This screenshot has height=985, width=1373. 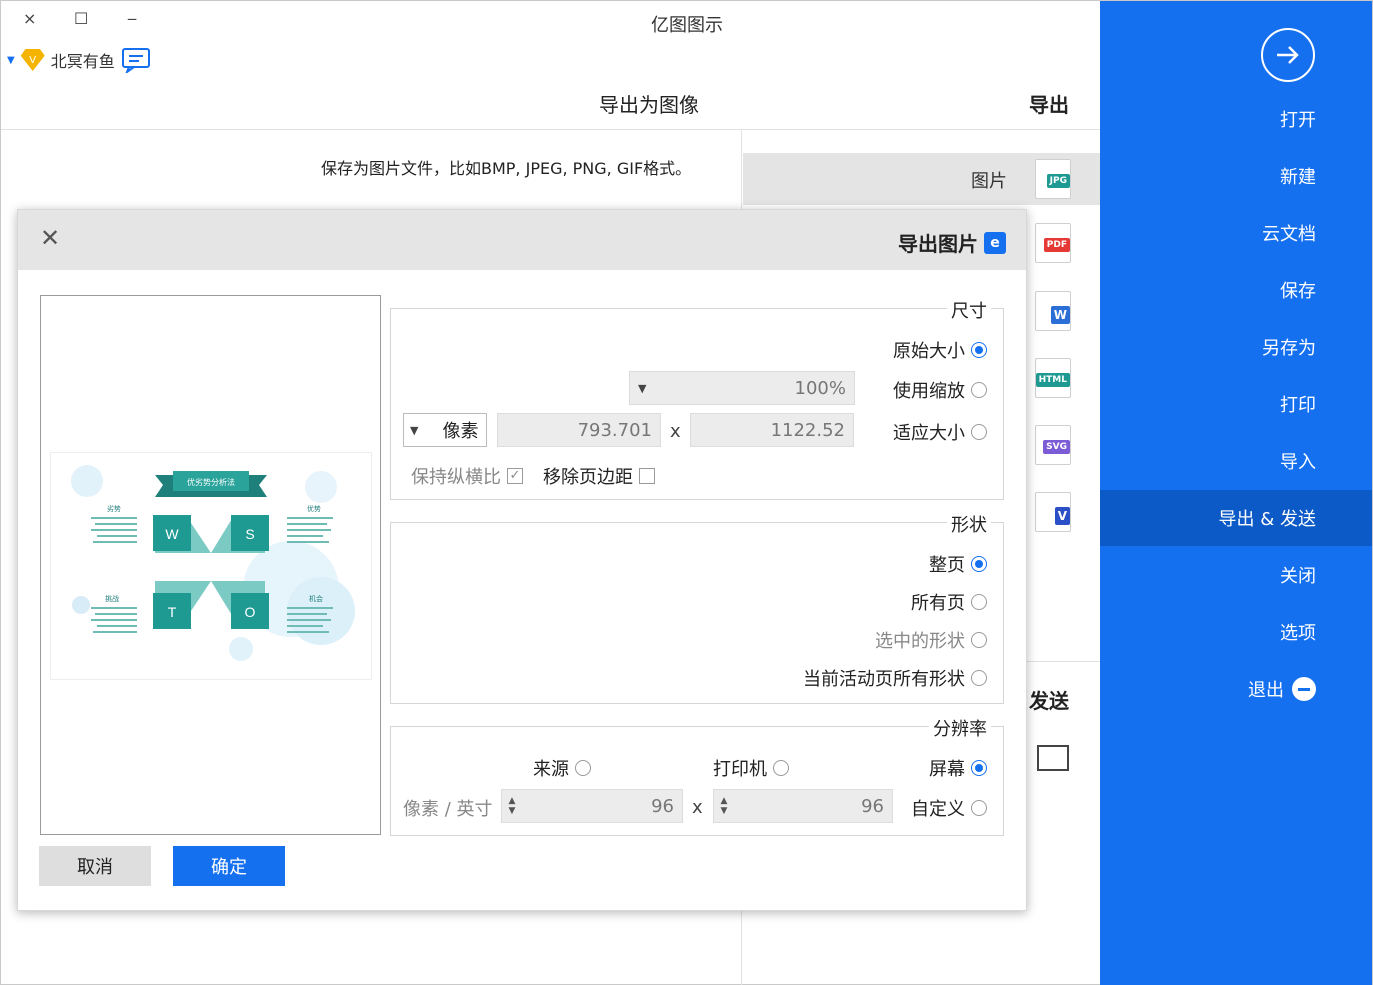 What do you see at coordinates (448, 809) in the screenshot?
I see `dpi-unit-label: 像素 / 英寸` at bounding box center [448, 809].